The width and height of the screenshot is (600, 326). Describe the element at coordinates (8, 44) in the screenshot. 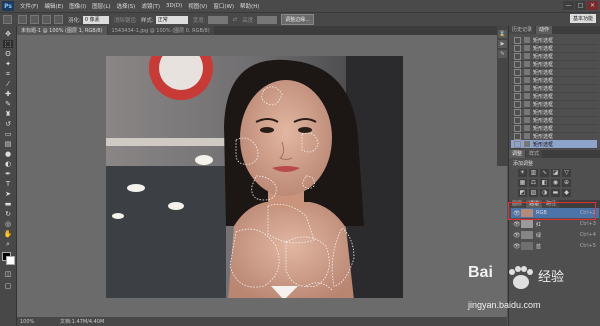

I see `marquee-tool-icon: ⬚` at that location.